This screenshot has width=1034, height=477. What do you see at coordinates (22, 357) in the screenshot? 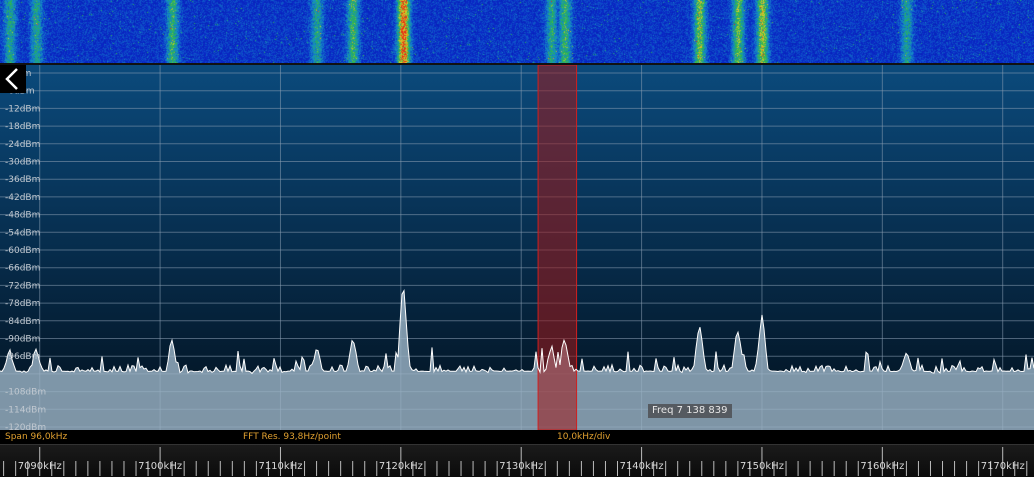
I see `db-axis-label: -96dBm` at bounding box center [22, 357].